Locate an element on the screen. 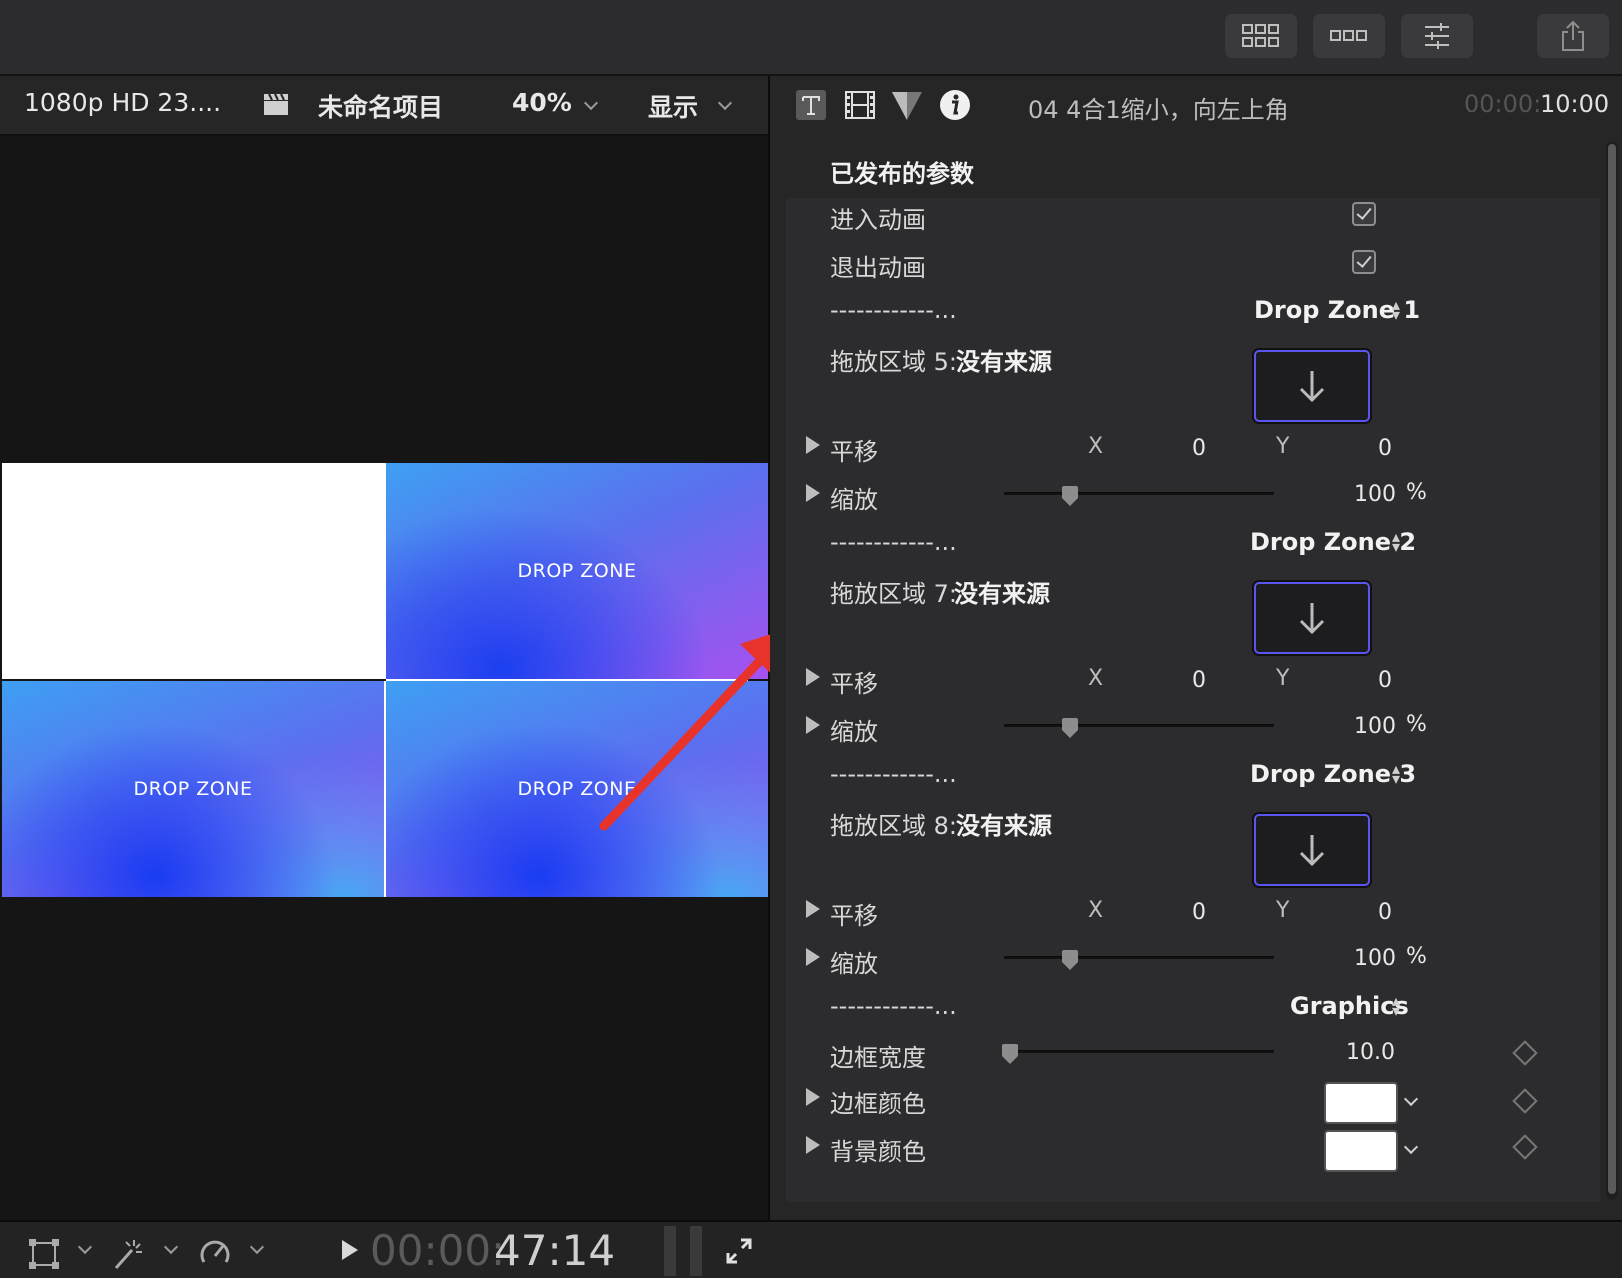  info-icon is located at coordinates (955, 105).